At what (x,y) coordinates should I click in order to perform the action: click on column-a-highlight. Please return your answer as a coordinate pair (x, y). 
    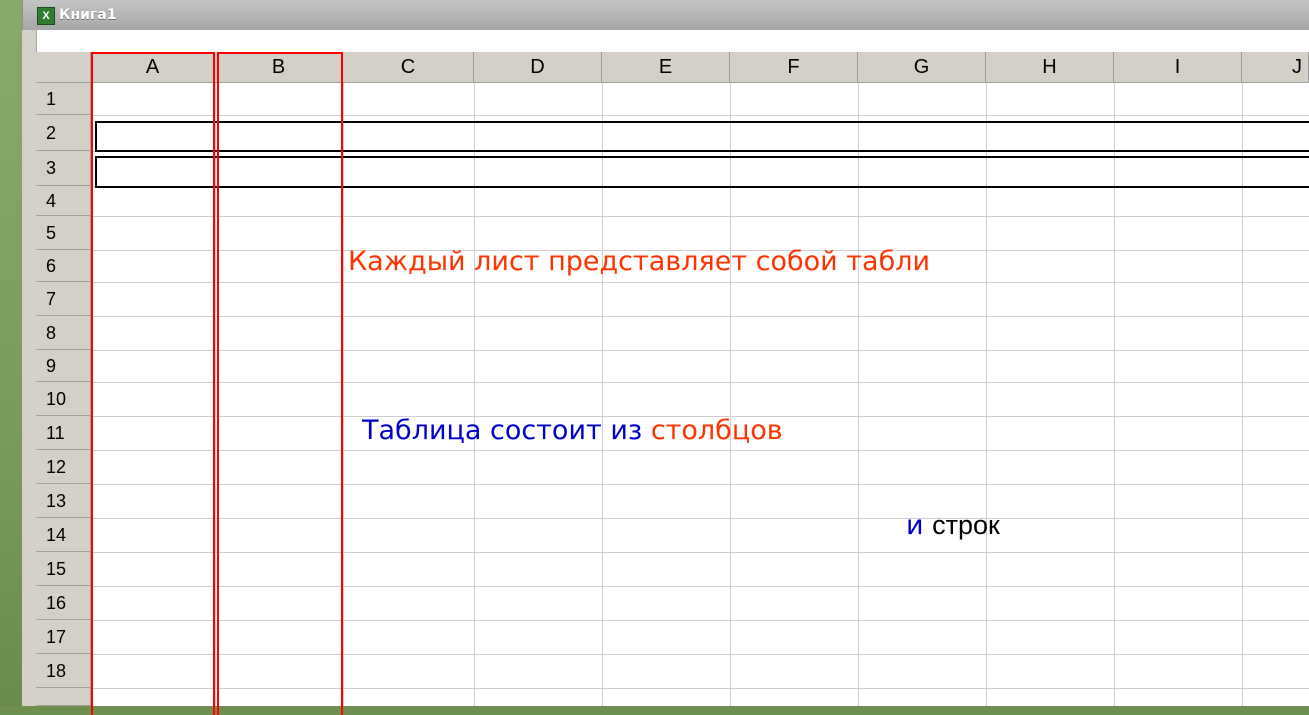
    Looking at the image, I should click on (153, 383).